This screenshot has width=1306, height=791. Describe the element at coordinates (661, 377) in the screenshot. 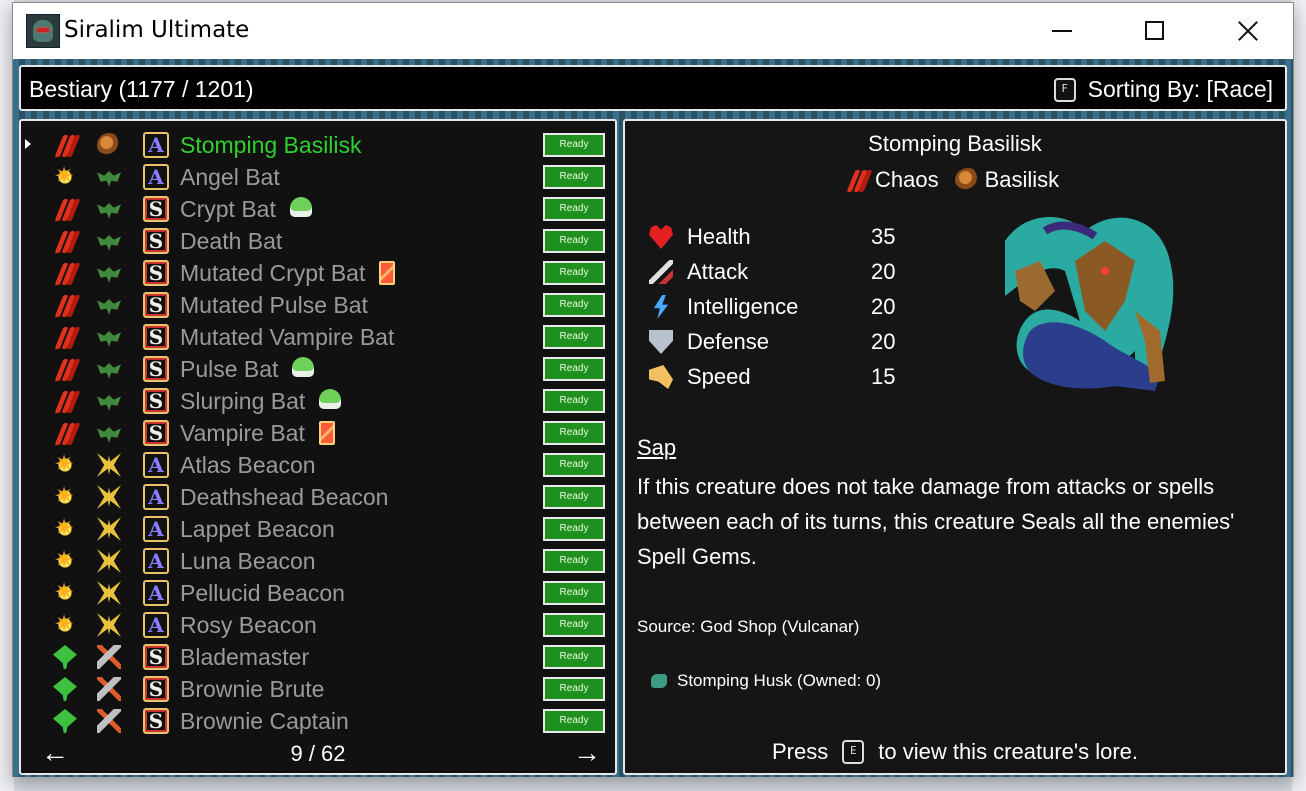

I see `wing-icon` at that location.